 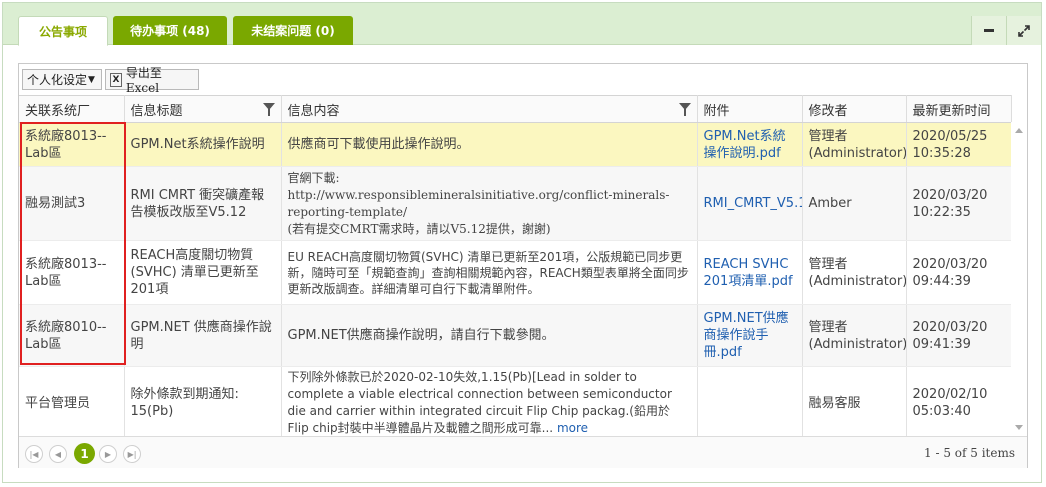 I want to click on tab-label: 待办事项 (48), so click(x=170, y=31).